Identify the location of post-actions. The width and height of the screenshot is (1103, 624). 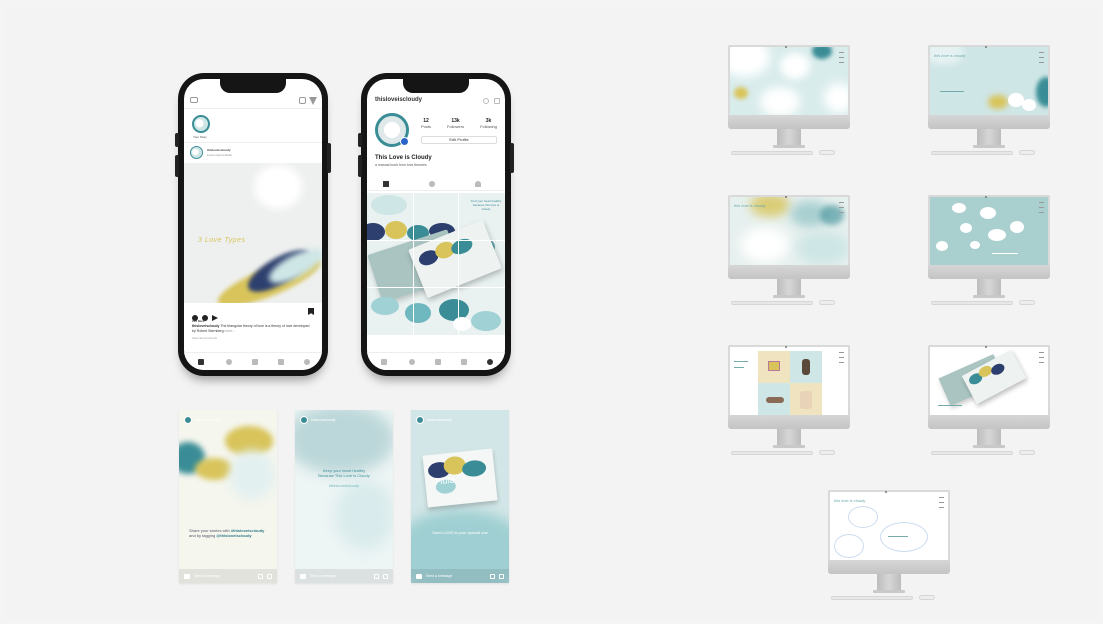
(207, 314).